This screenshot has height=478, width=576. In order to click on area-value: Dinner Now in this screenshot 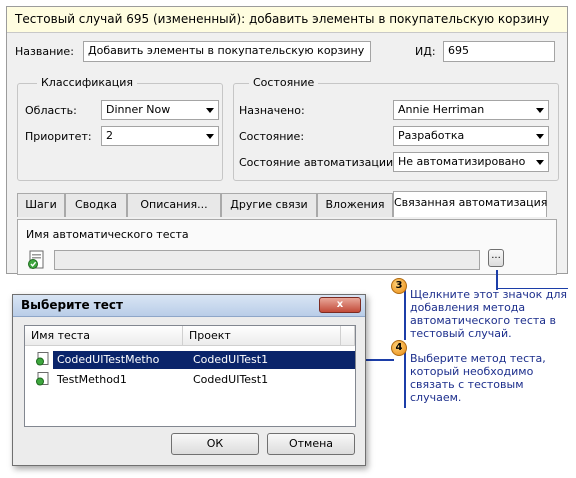, I will do `click(138, 109)`.